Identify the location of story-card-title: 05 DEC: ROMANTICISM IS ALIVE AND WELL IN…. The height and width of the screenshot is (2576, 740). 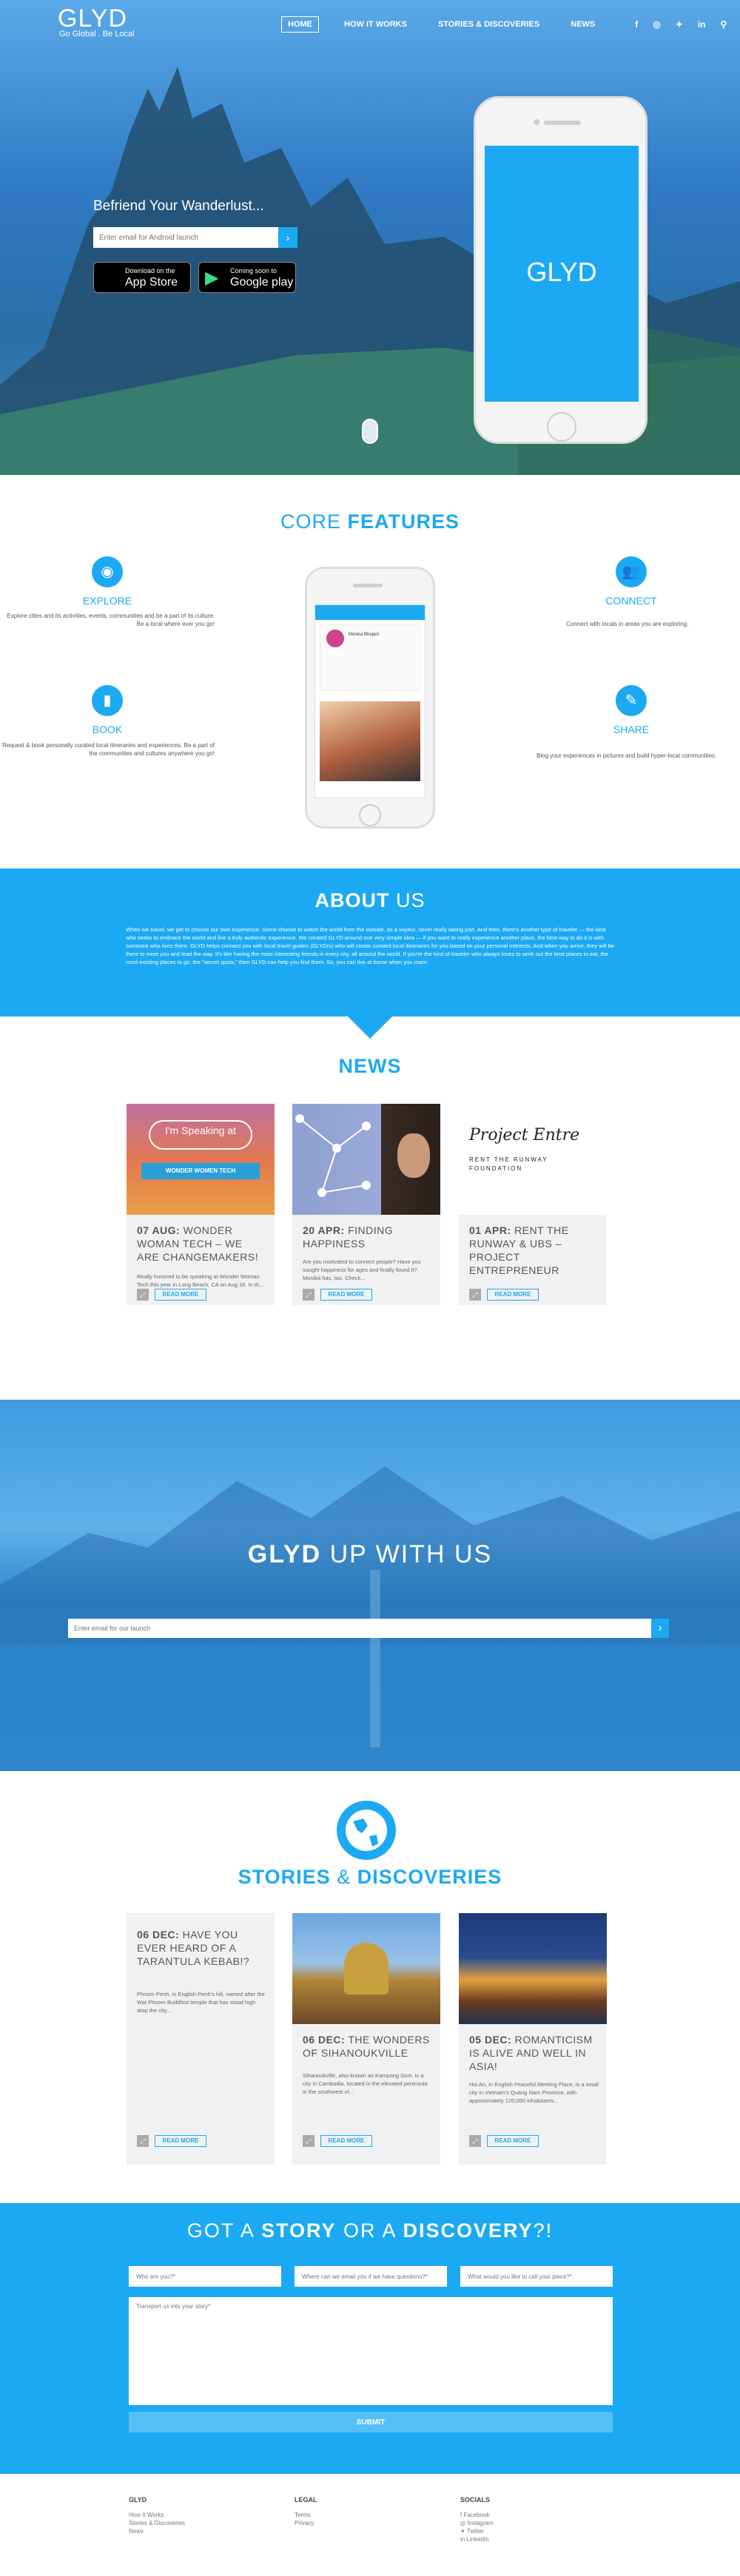
(534, 2053).